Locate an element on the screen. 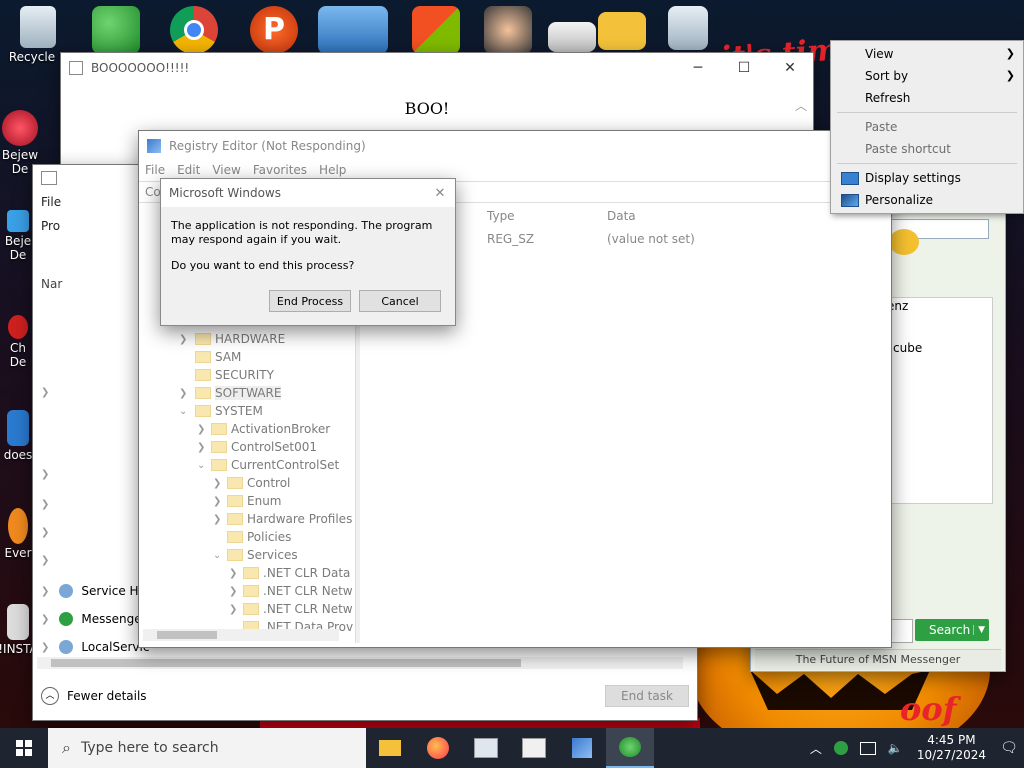 This screenshot has height=768, width=1024. display-icon is located at coordinates (850, 178).